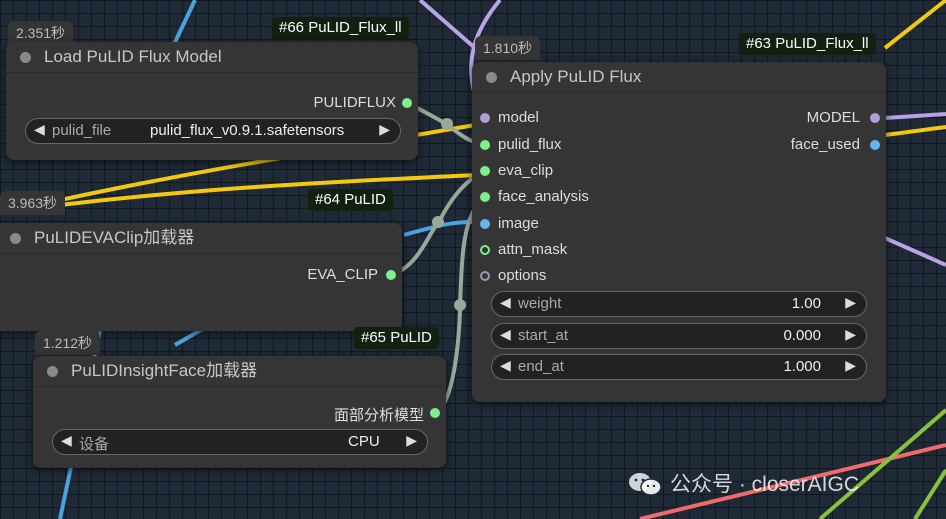 This screenshot has width=946, height=519. Describe the element at coordinates (530, 144) in the screenshot. I see `input-label-pulid-flux: pulid_flux` at that location.